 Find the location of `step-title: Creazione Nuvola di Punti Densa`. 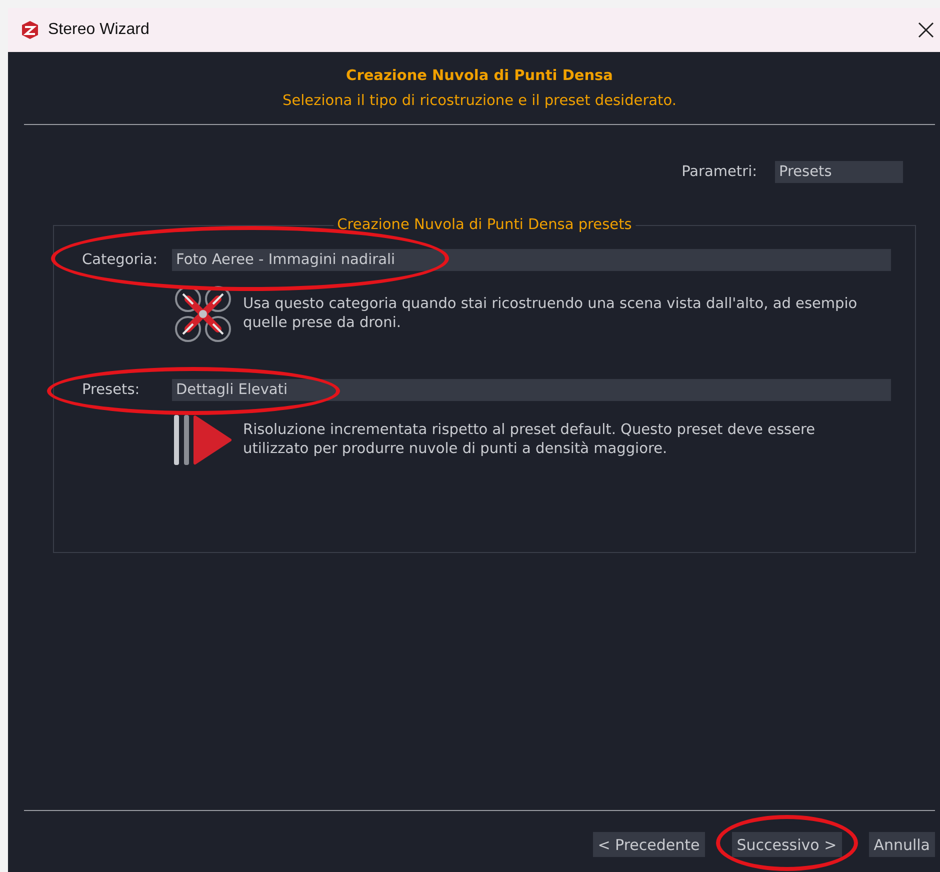

step-title: Creazione Nuvola di Punti Densa is located at coordinates (479, 76).